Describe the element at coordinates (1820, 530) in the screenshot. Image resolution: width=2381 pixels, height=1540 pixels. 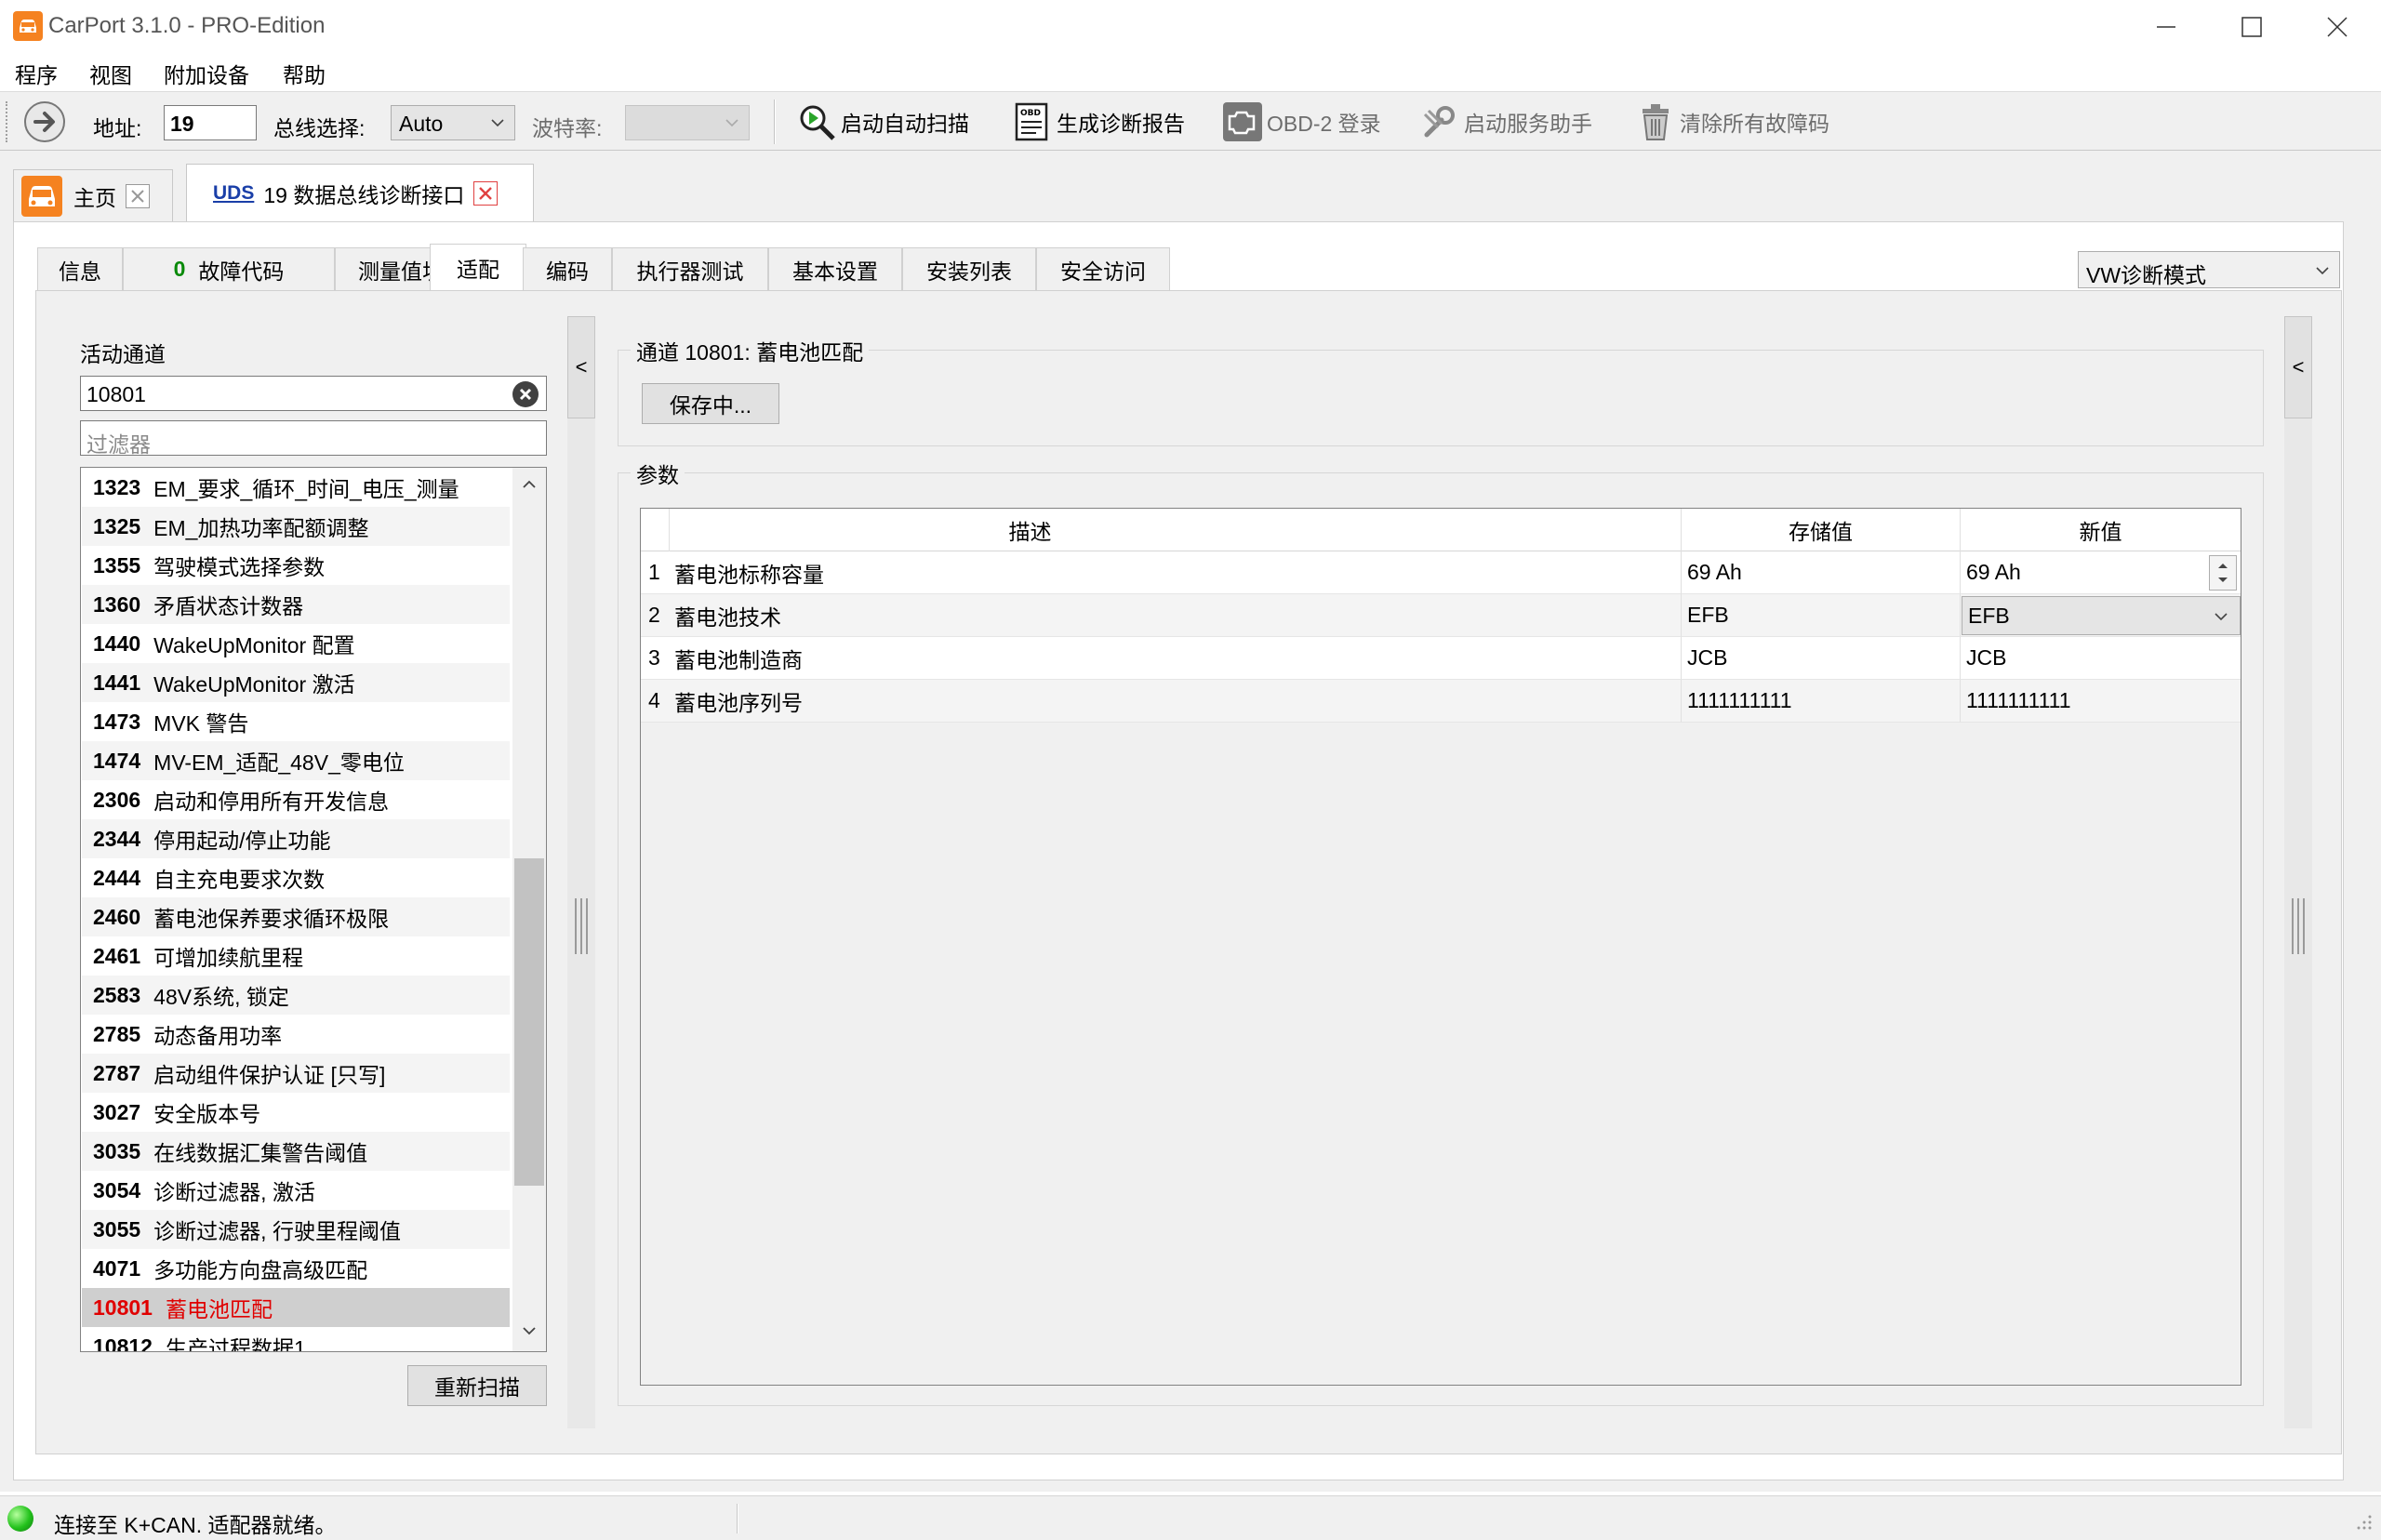
I see `column-stored-value: 存储值` at that location.